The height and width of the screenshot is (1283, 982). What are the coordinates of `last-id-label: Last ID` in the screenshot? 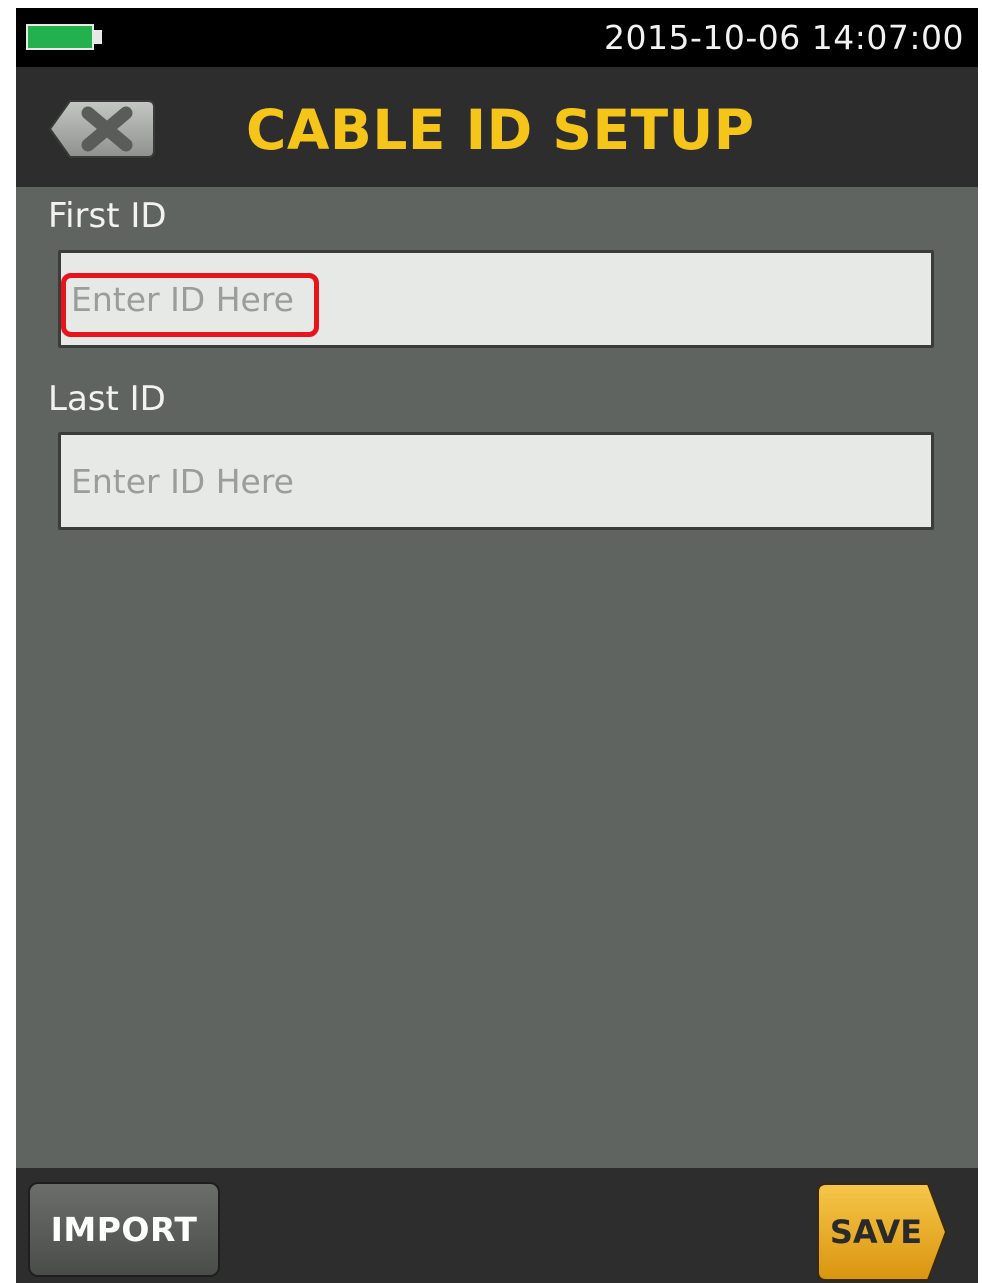 It's located at (107, 399).